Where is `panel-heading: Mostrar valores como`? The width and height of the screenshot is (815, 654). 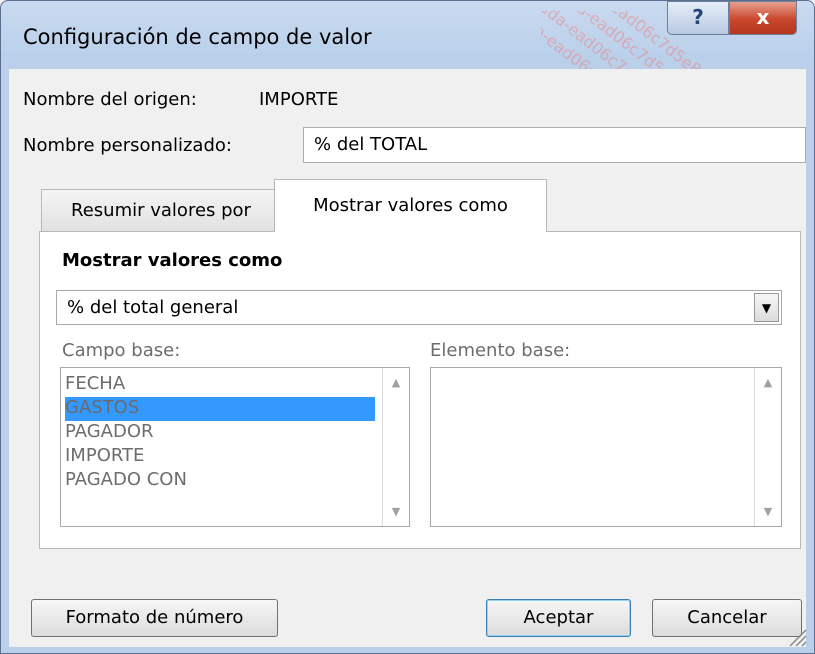
panel-heading: Mostrar valores como is located at coordinates (172, 260).